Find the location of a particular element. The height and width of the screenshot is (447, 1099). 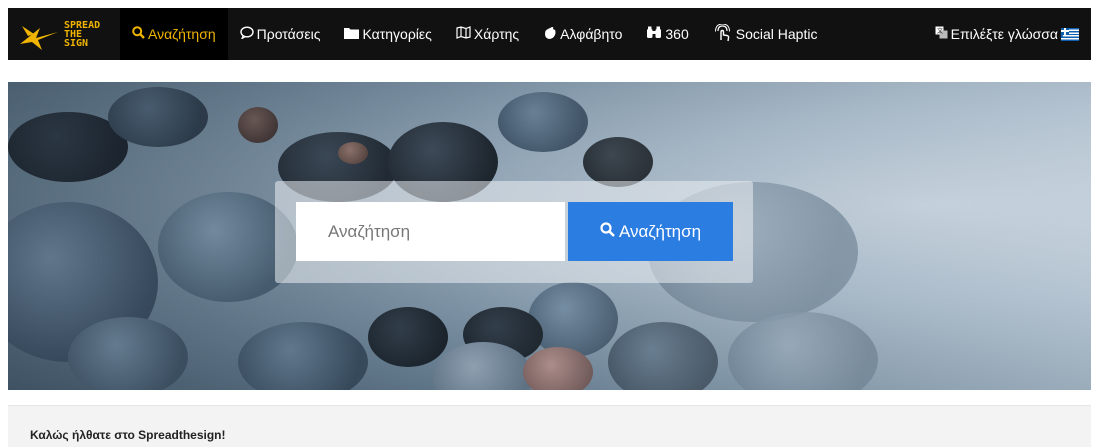

nav-item-label: 360 is located at coordinates (677, 34).